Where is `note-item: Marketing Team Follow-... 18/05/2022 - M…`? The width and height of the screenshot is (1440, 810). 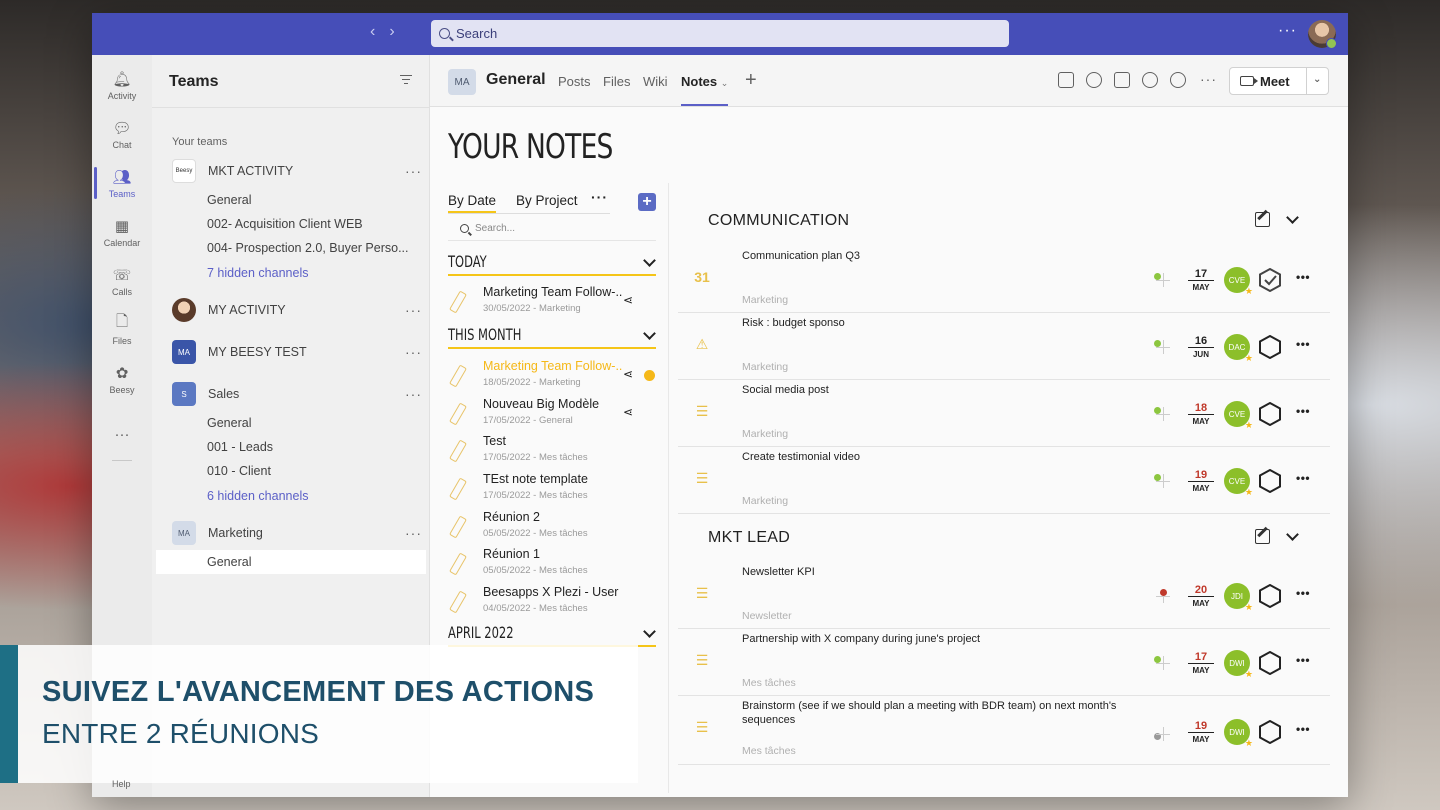
note-item: Marketing Team Follow-... 18/05/2022 - M… is located at coordinates (553, 377).